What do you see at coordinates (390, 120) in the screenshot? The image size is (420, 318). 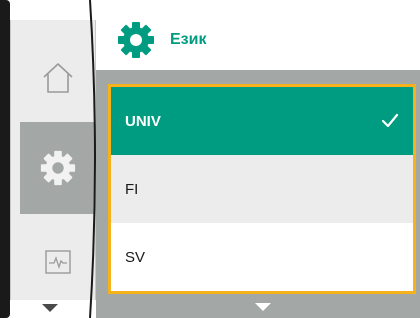 I see `checkmark-icon` at bounding box center [390, 120].